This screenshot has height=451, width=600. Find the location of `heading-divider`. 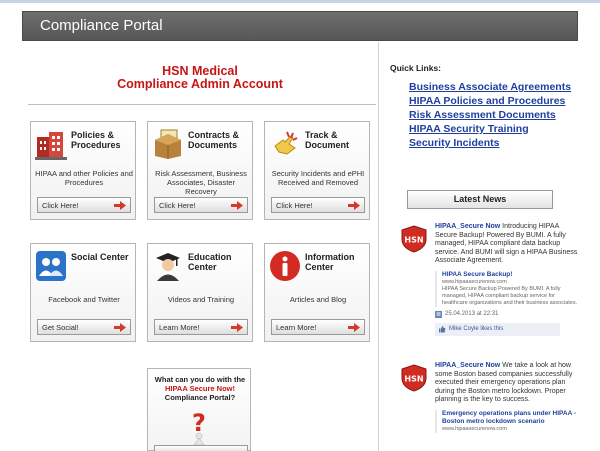

heading-divider is located at coordinates (202, 104).